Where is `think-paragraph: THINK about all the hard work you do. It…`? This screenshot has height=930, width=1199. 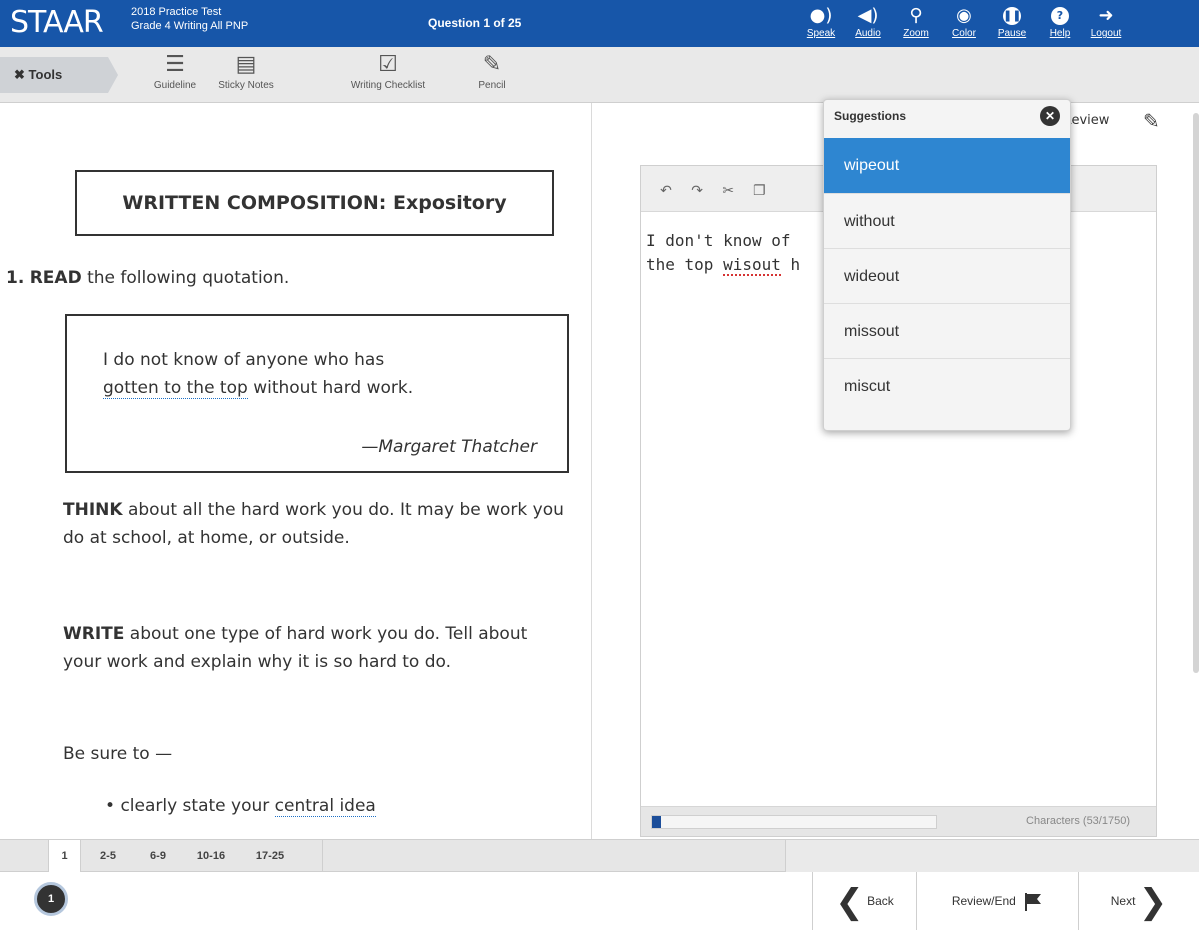 think-paragraph: THINK about all the hard work you do. It… is located at coordinates (315, 524).